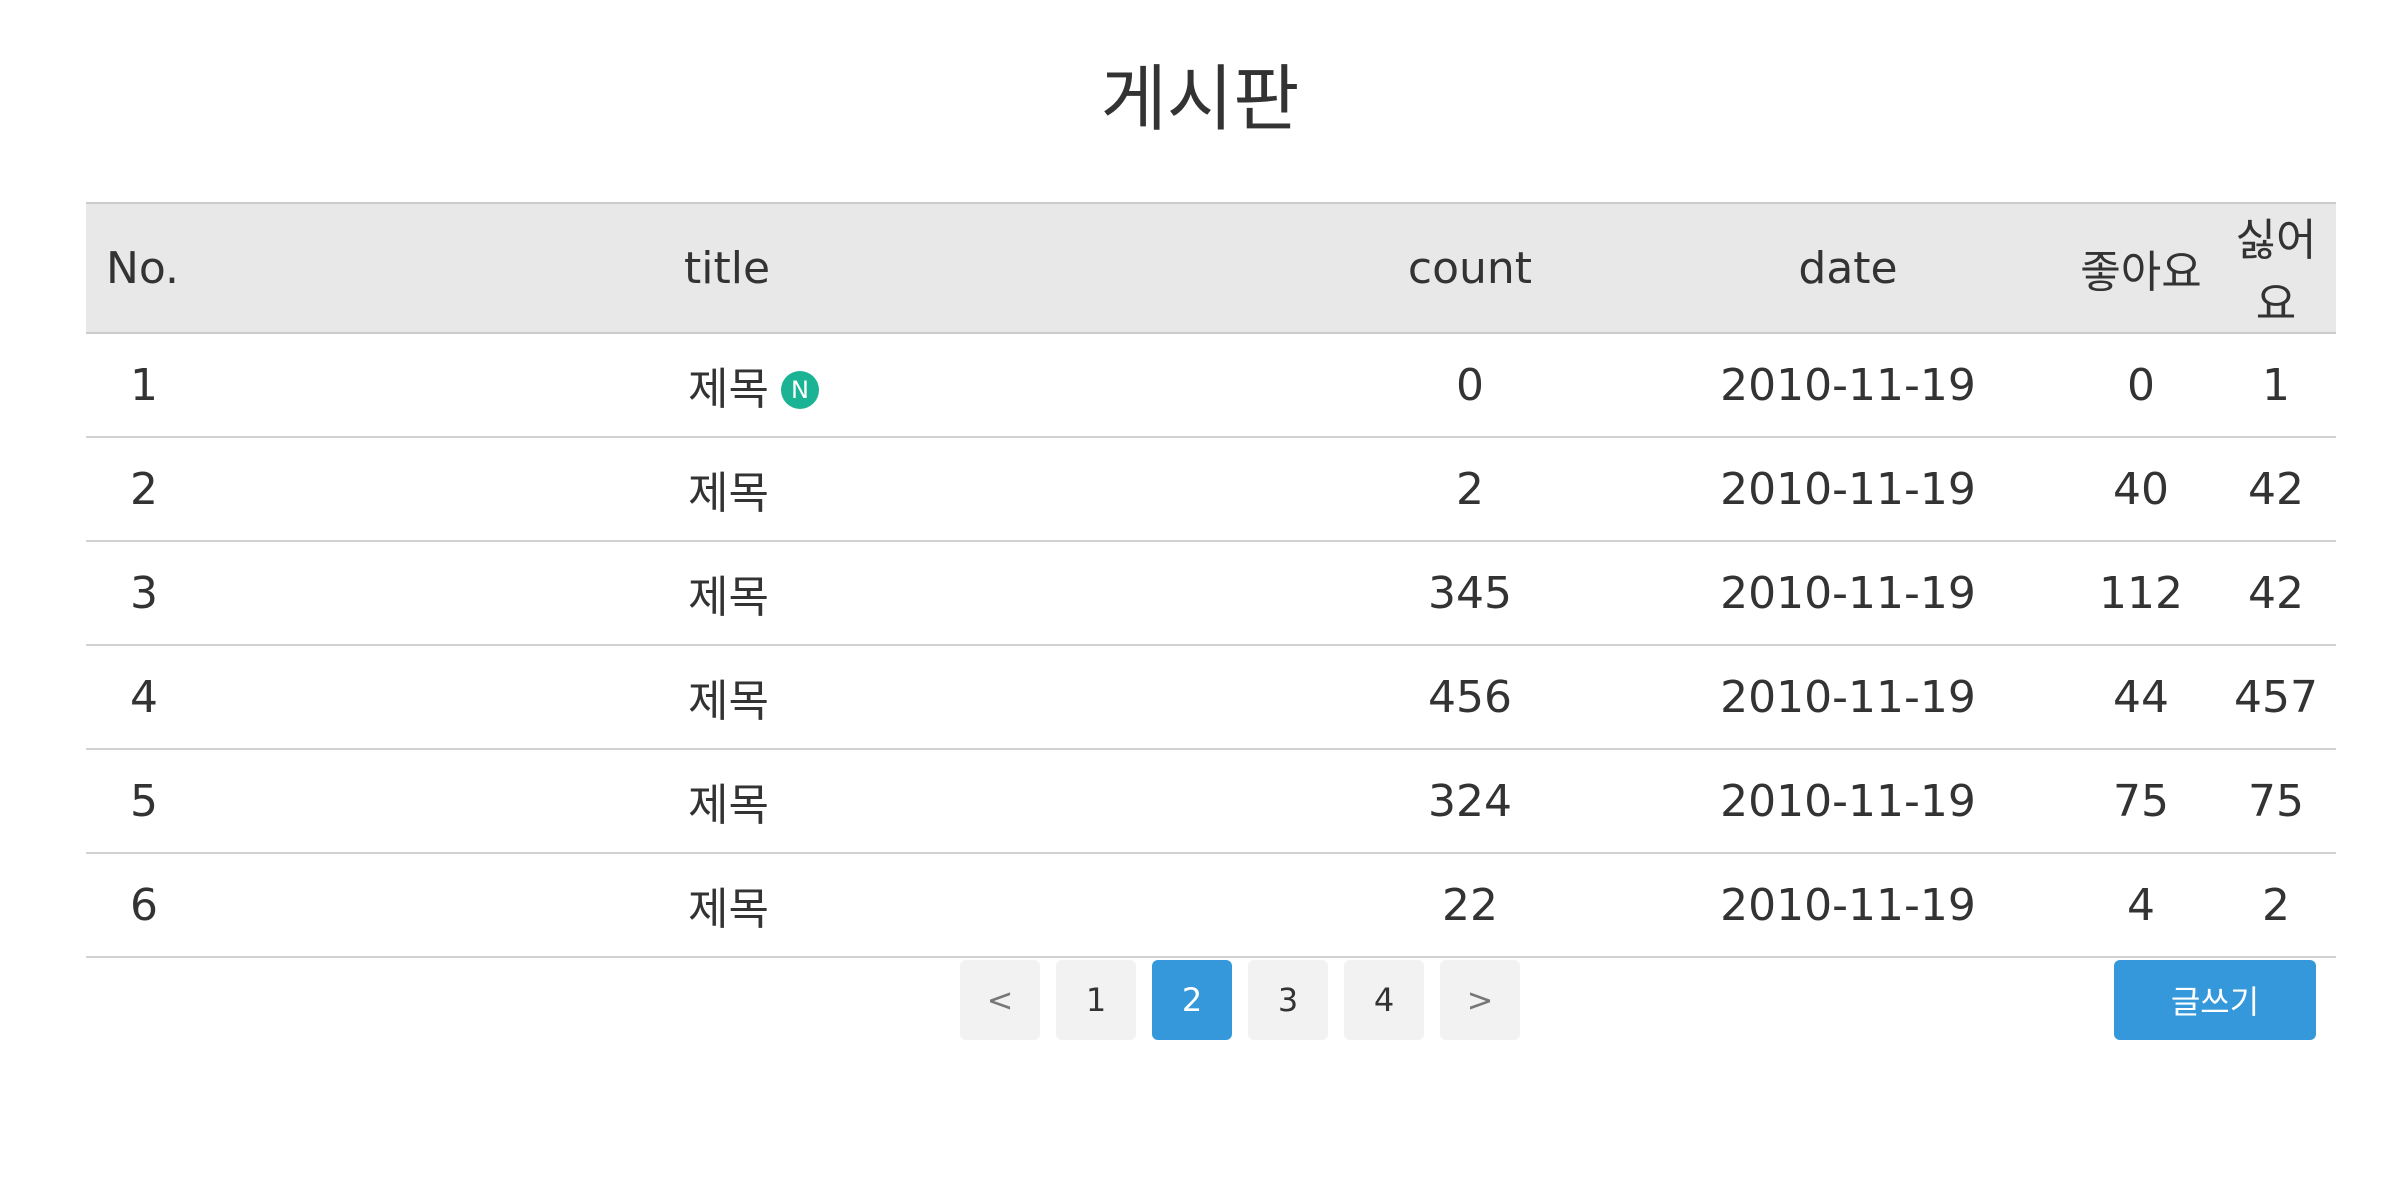  I want to click on row-count: 0, so click(1470, 385).